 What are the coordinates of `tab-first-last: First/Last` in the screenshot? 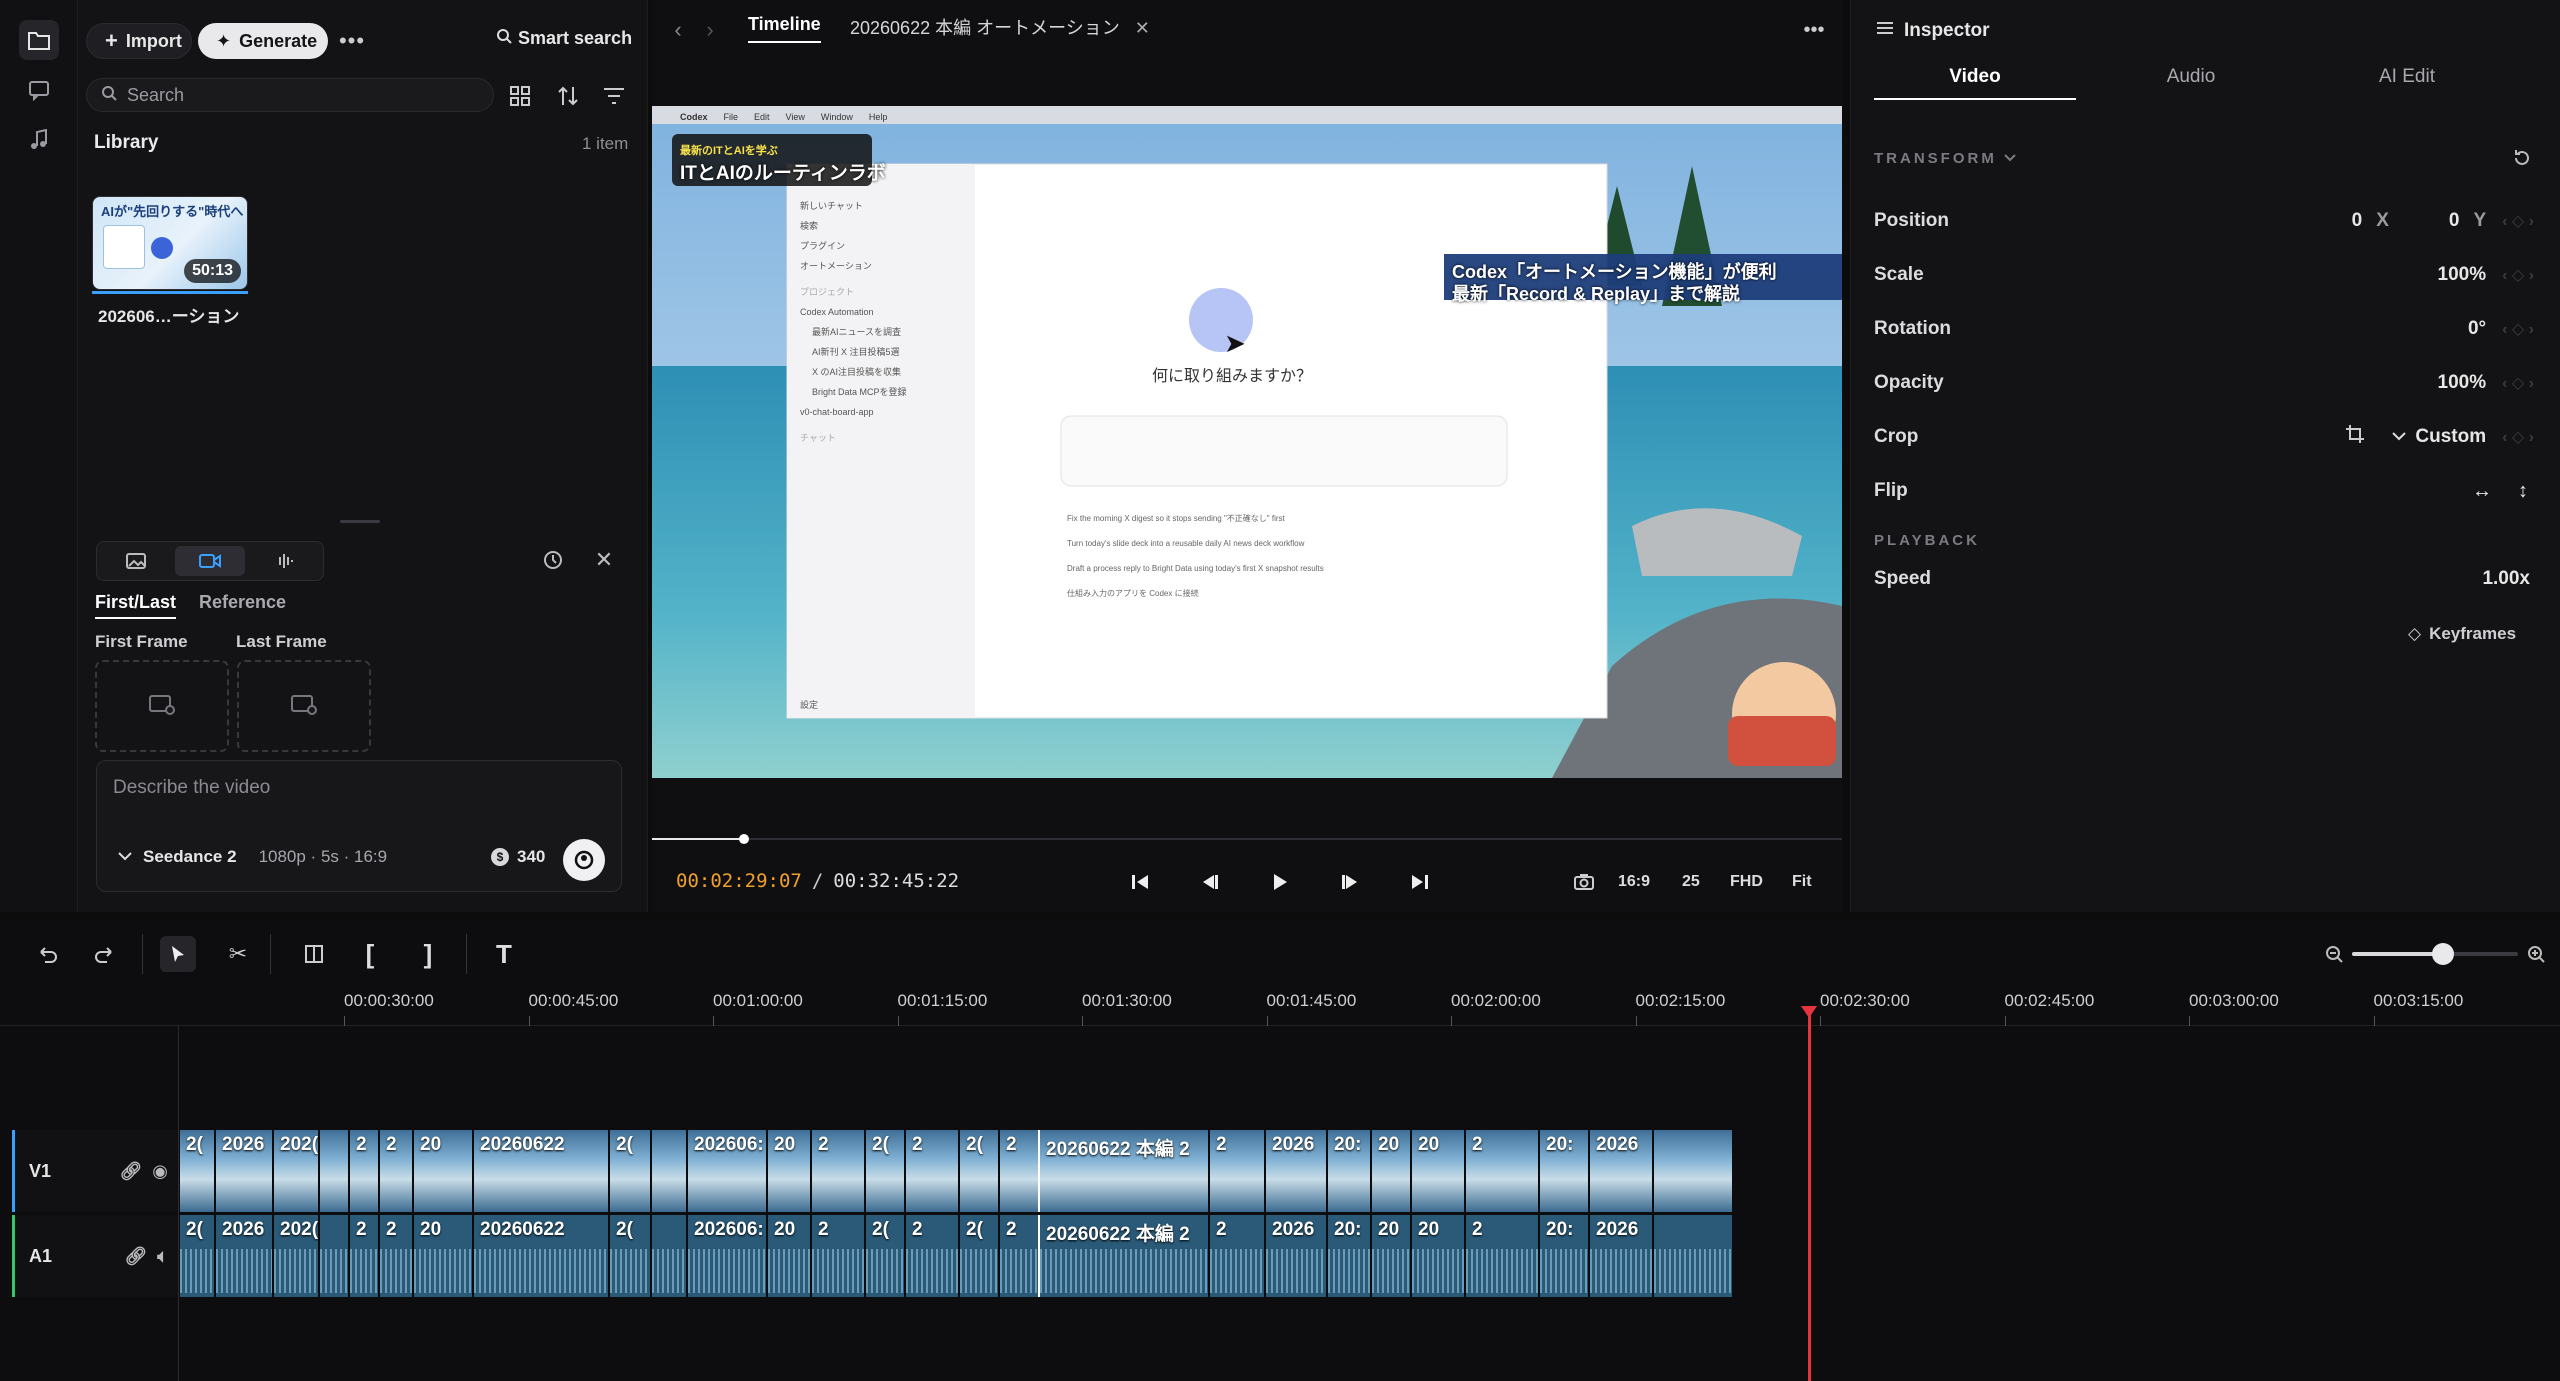 It's located at (136, 605).